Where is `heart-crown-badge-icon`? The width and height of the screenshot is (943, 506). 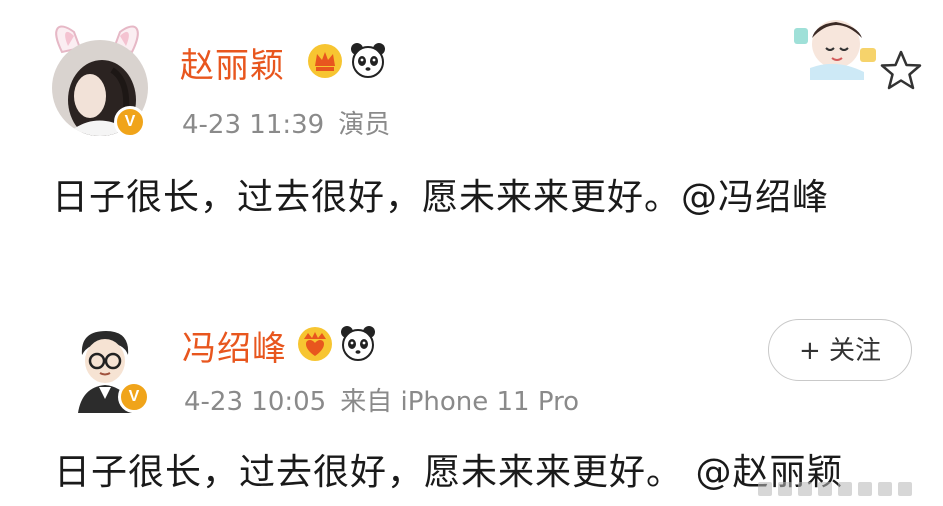
heart-crown-badge-icon is located at coordinates (315, 344).